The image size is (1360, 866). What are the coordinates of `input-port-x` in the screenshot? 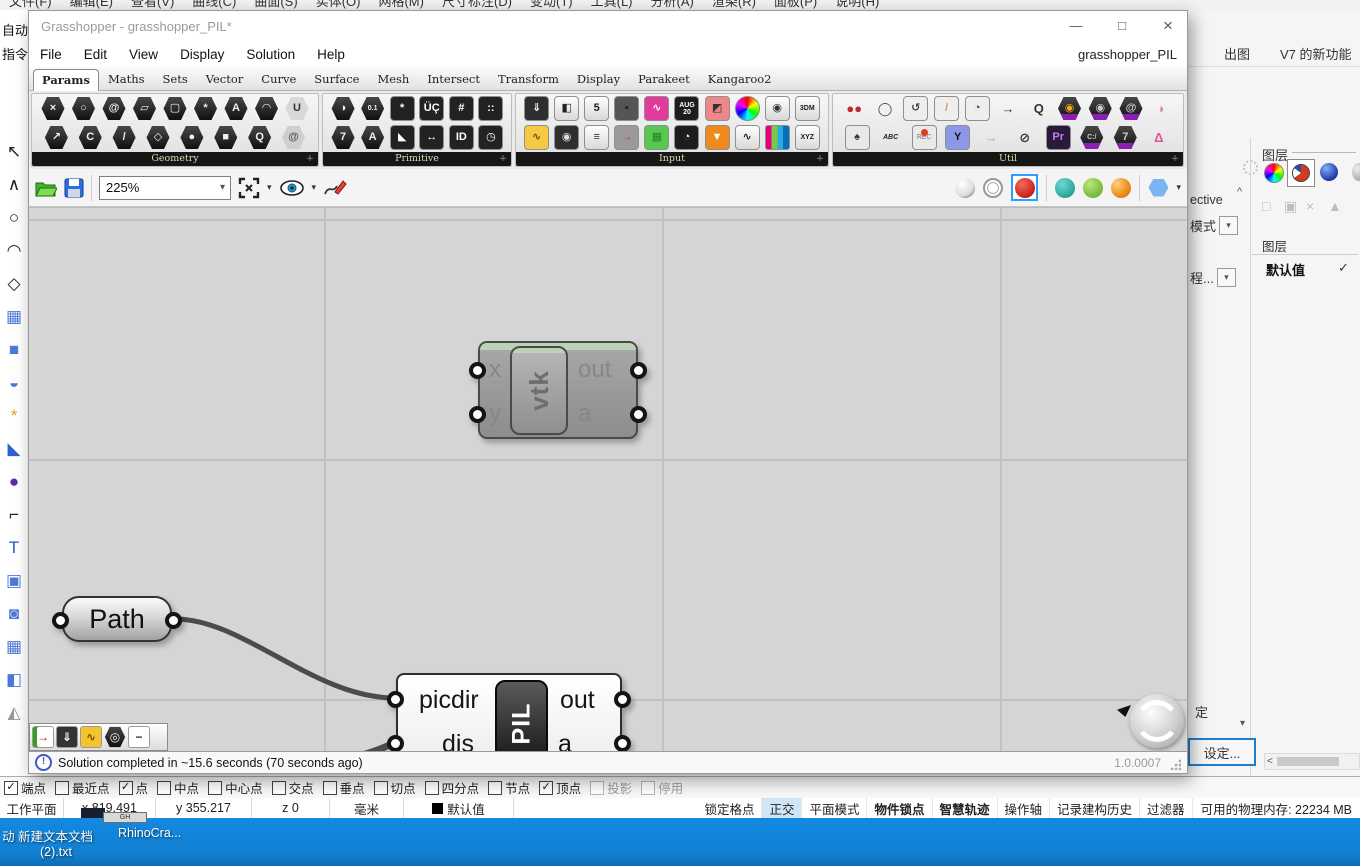 It's located at (477, 370).